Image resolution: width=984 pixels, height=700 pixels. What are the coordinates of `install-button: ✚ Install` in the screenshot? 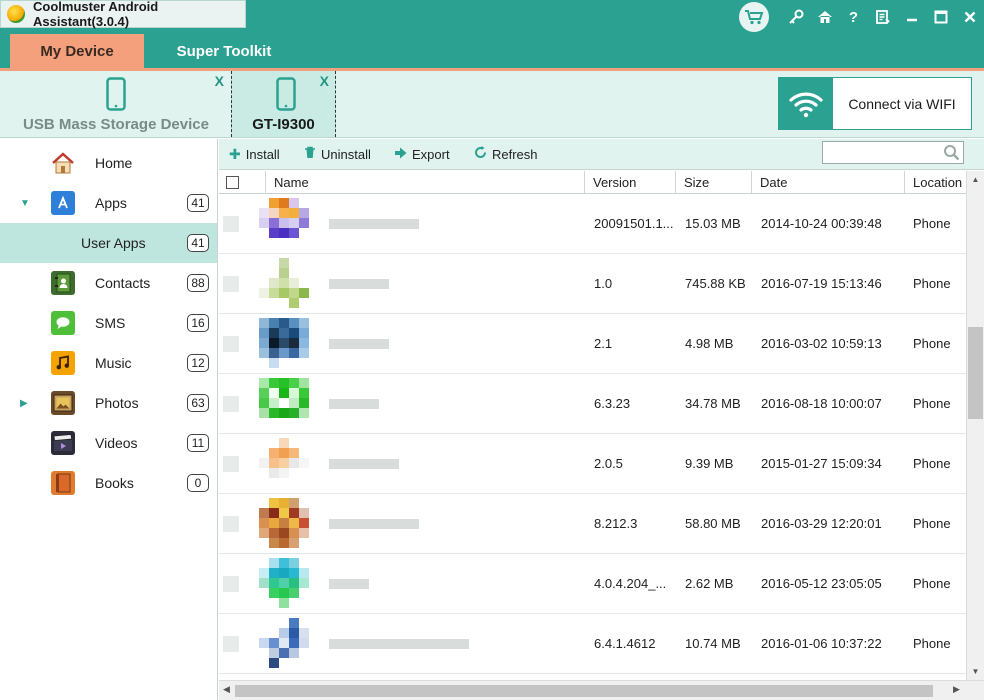 It's located at (254, 154).